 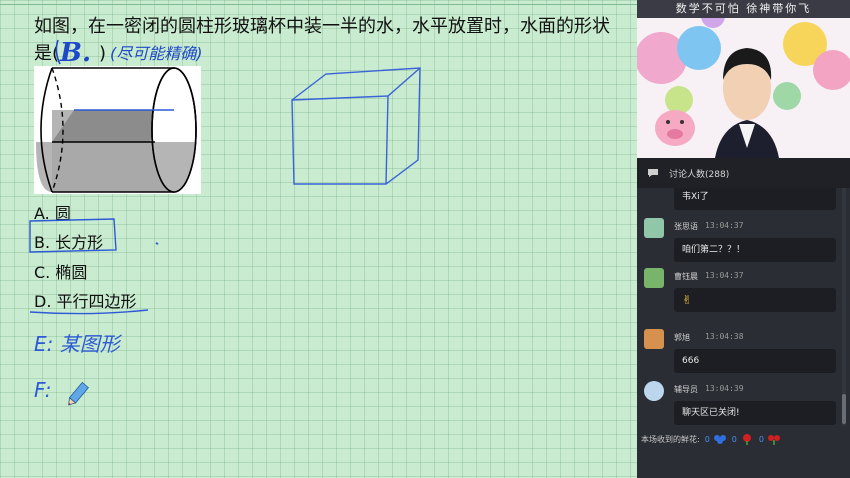 What do you see at coordinates (670, 439) in the screenshot?
I see `flower-label: 本场收到的鲜花:` at bounding box center [670, 439].